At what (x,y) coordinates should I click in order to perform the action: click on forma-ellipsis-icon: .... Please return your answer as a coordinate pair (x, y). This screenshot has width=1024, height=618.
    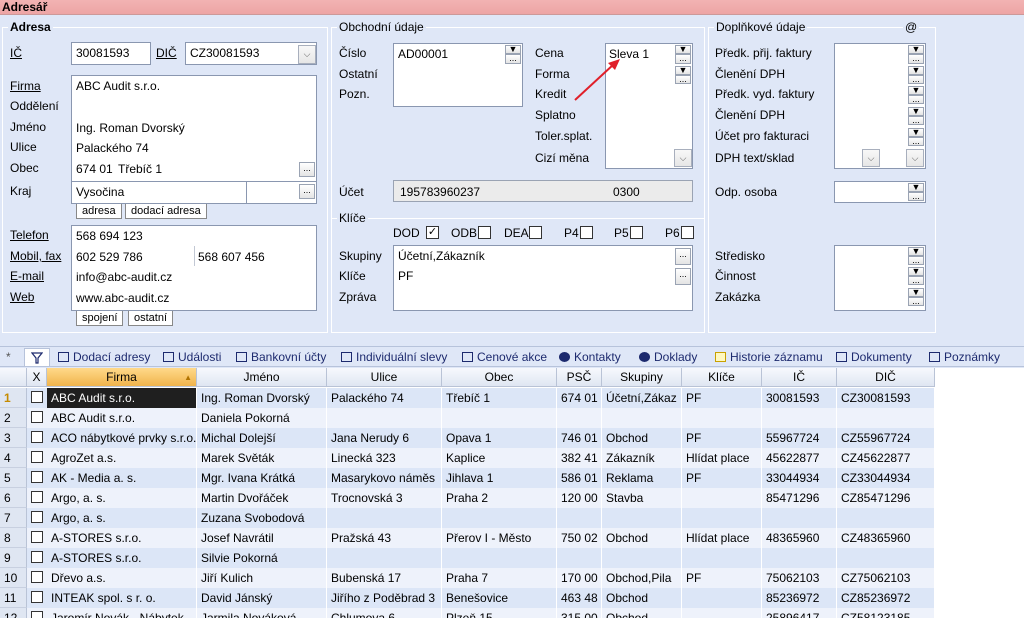
    Looking at the image, I should click on (683, 79).